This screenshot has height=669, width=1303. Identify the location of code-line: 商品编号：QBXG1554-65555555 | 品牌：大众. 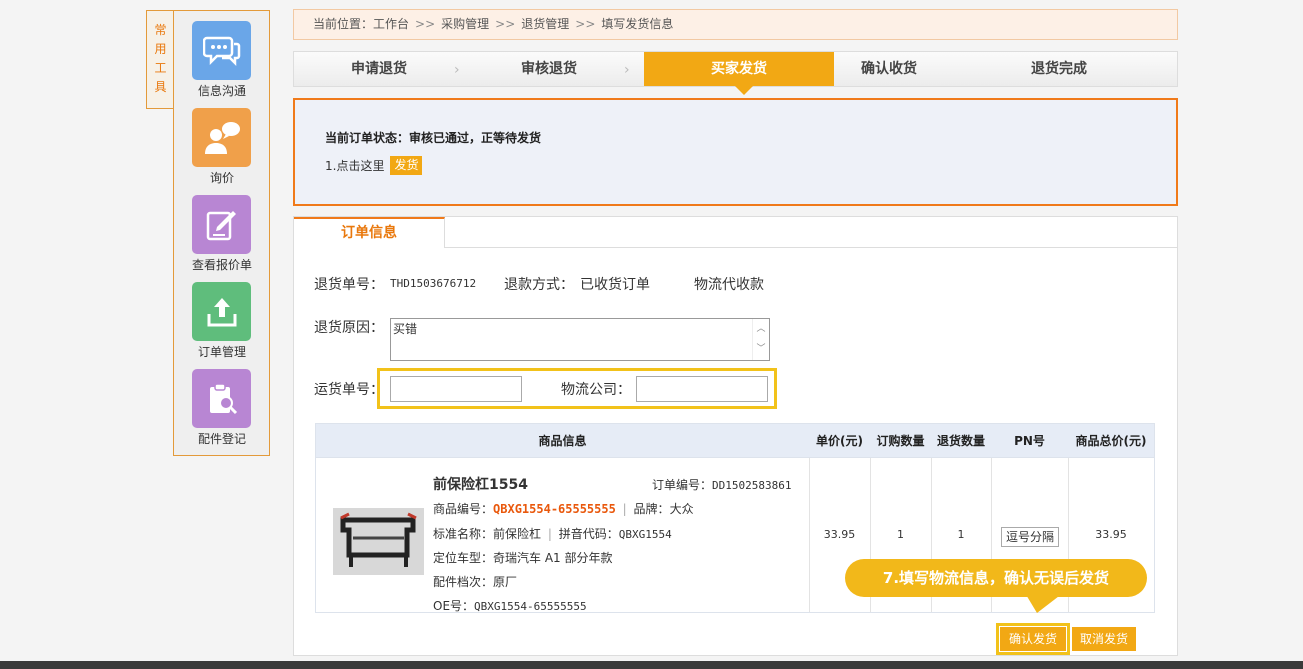
(563, 508).